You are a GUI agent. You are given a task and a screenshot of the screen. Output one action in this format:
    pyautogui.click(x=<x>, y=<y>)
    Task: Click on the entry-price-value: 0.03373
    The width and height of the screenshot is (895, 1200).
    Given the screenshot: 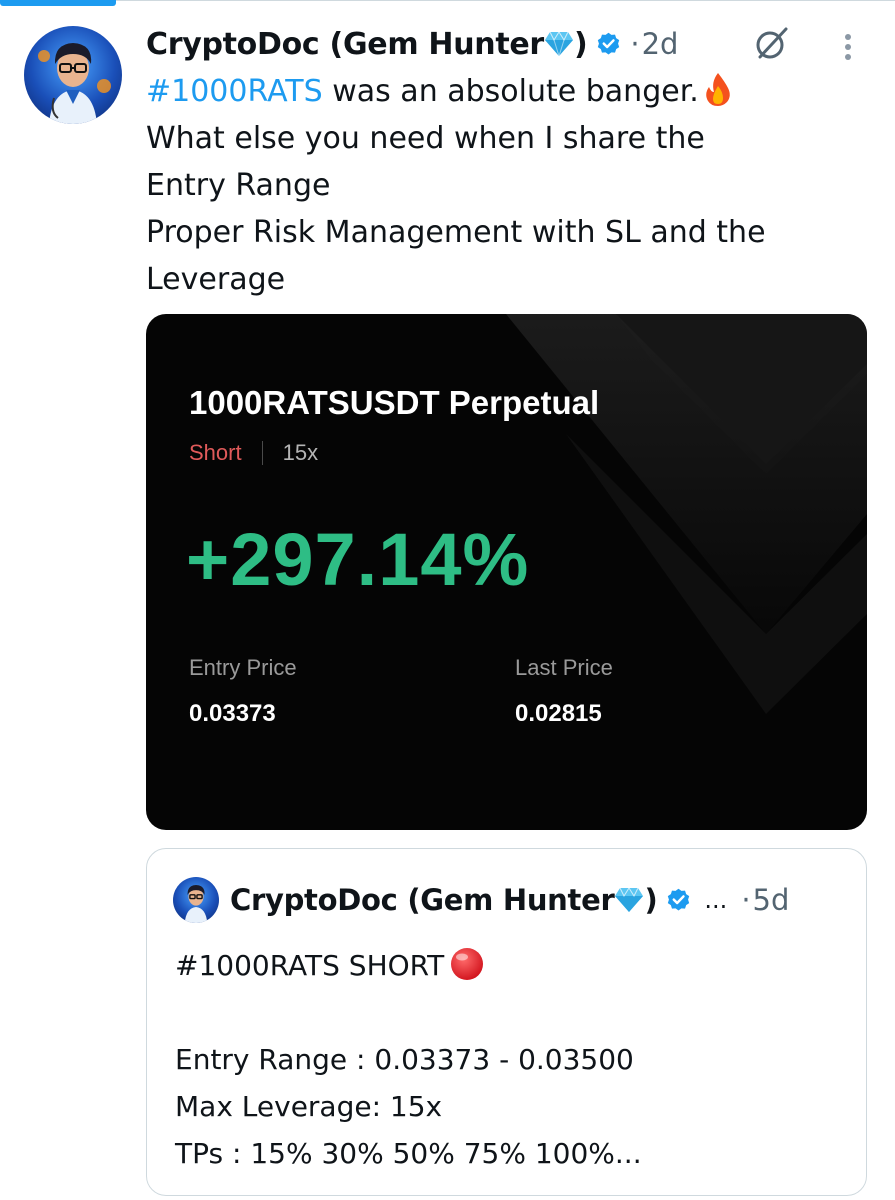 What is the action you would take?
    pyautogui.click(x=232, y=713)
    